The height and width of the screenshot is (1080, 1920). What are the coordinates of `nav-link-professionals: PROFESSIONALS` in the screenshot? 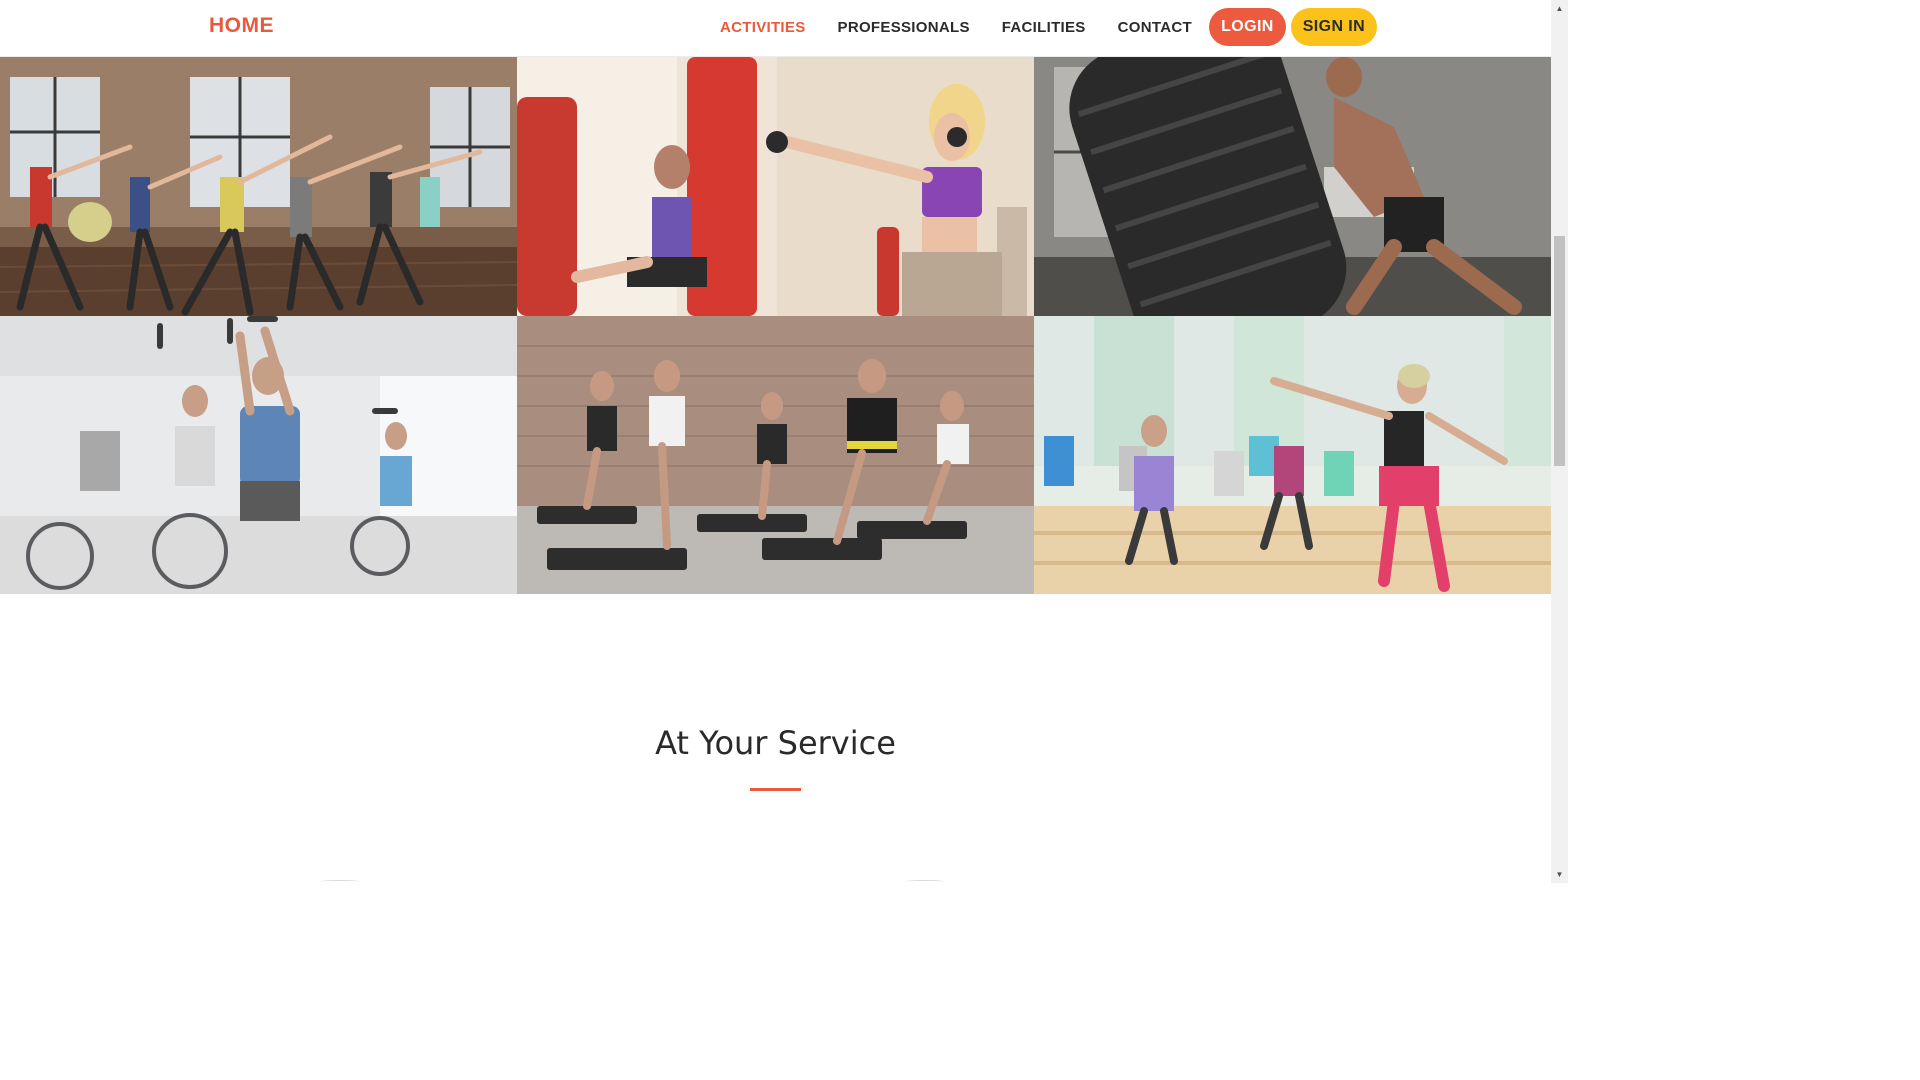 It's located at (904, 27).